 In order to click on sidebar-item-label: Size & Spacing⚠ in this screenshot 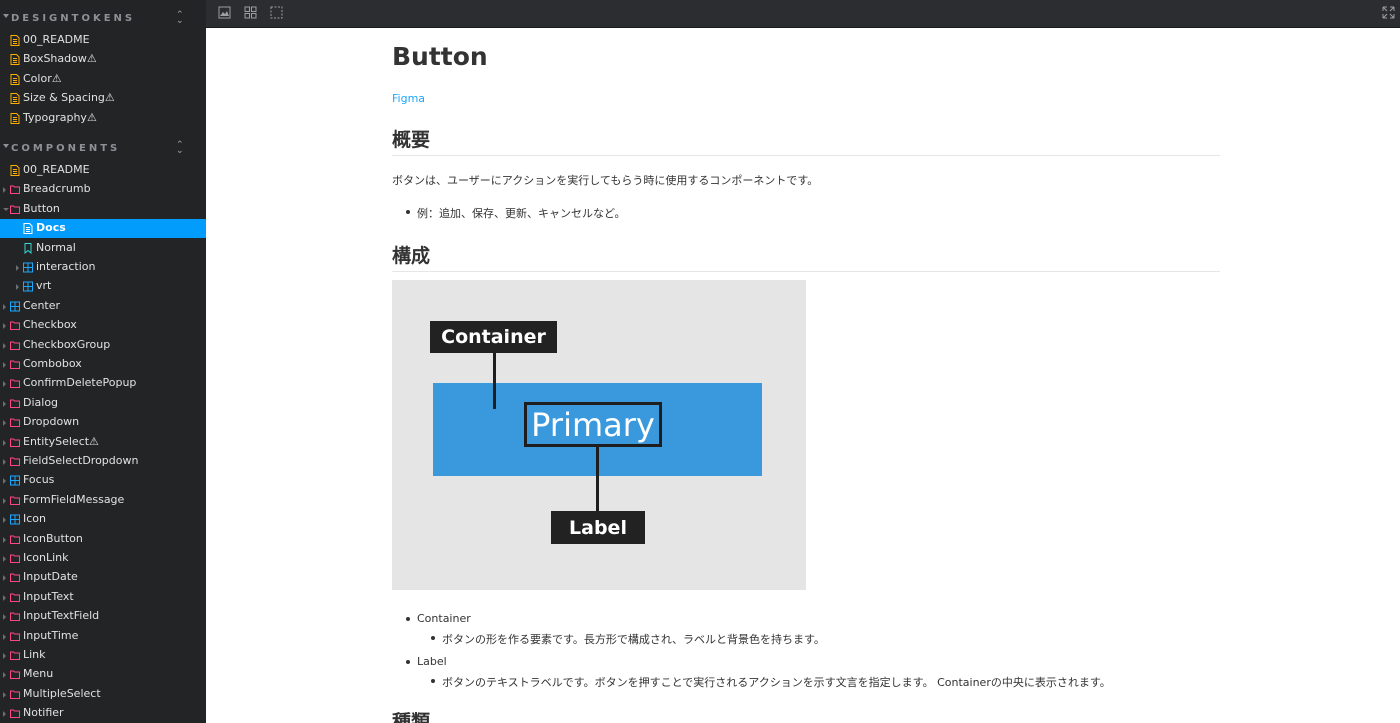, I will do `click(69, 98)`.